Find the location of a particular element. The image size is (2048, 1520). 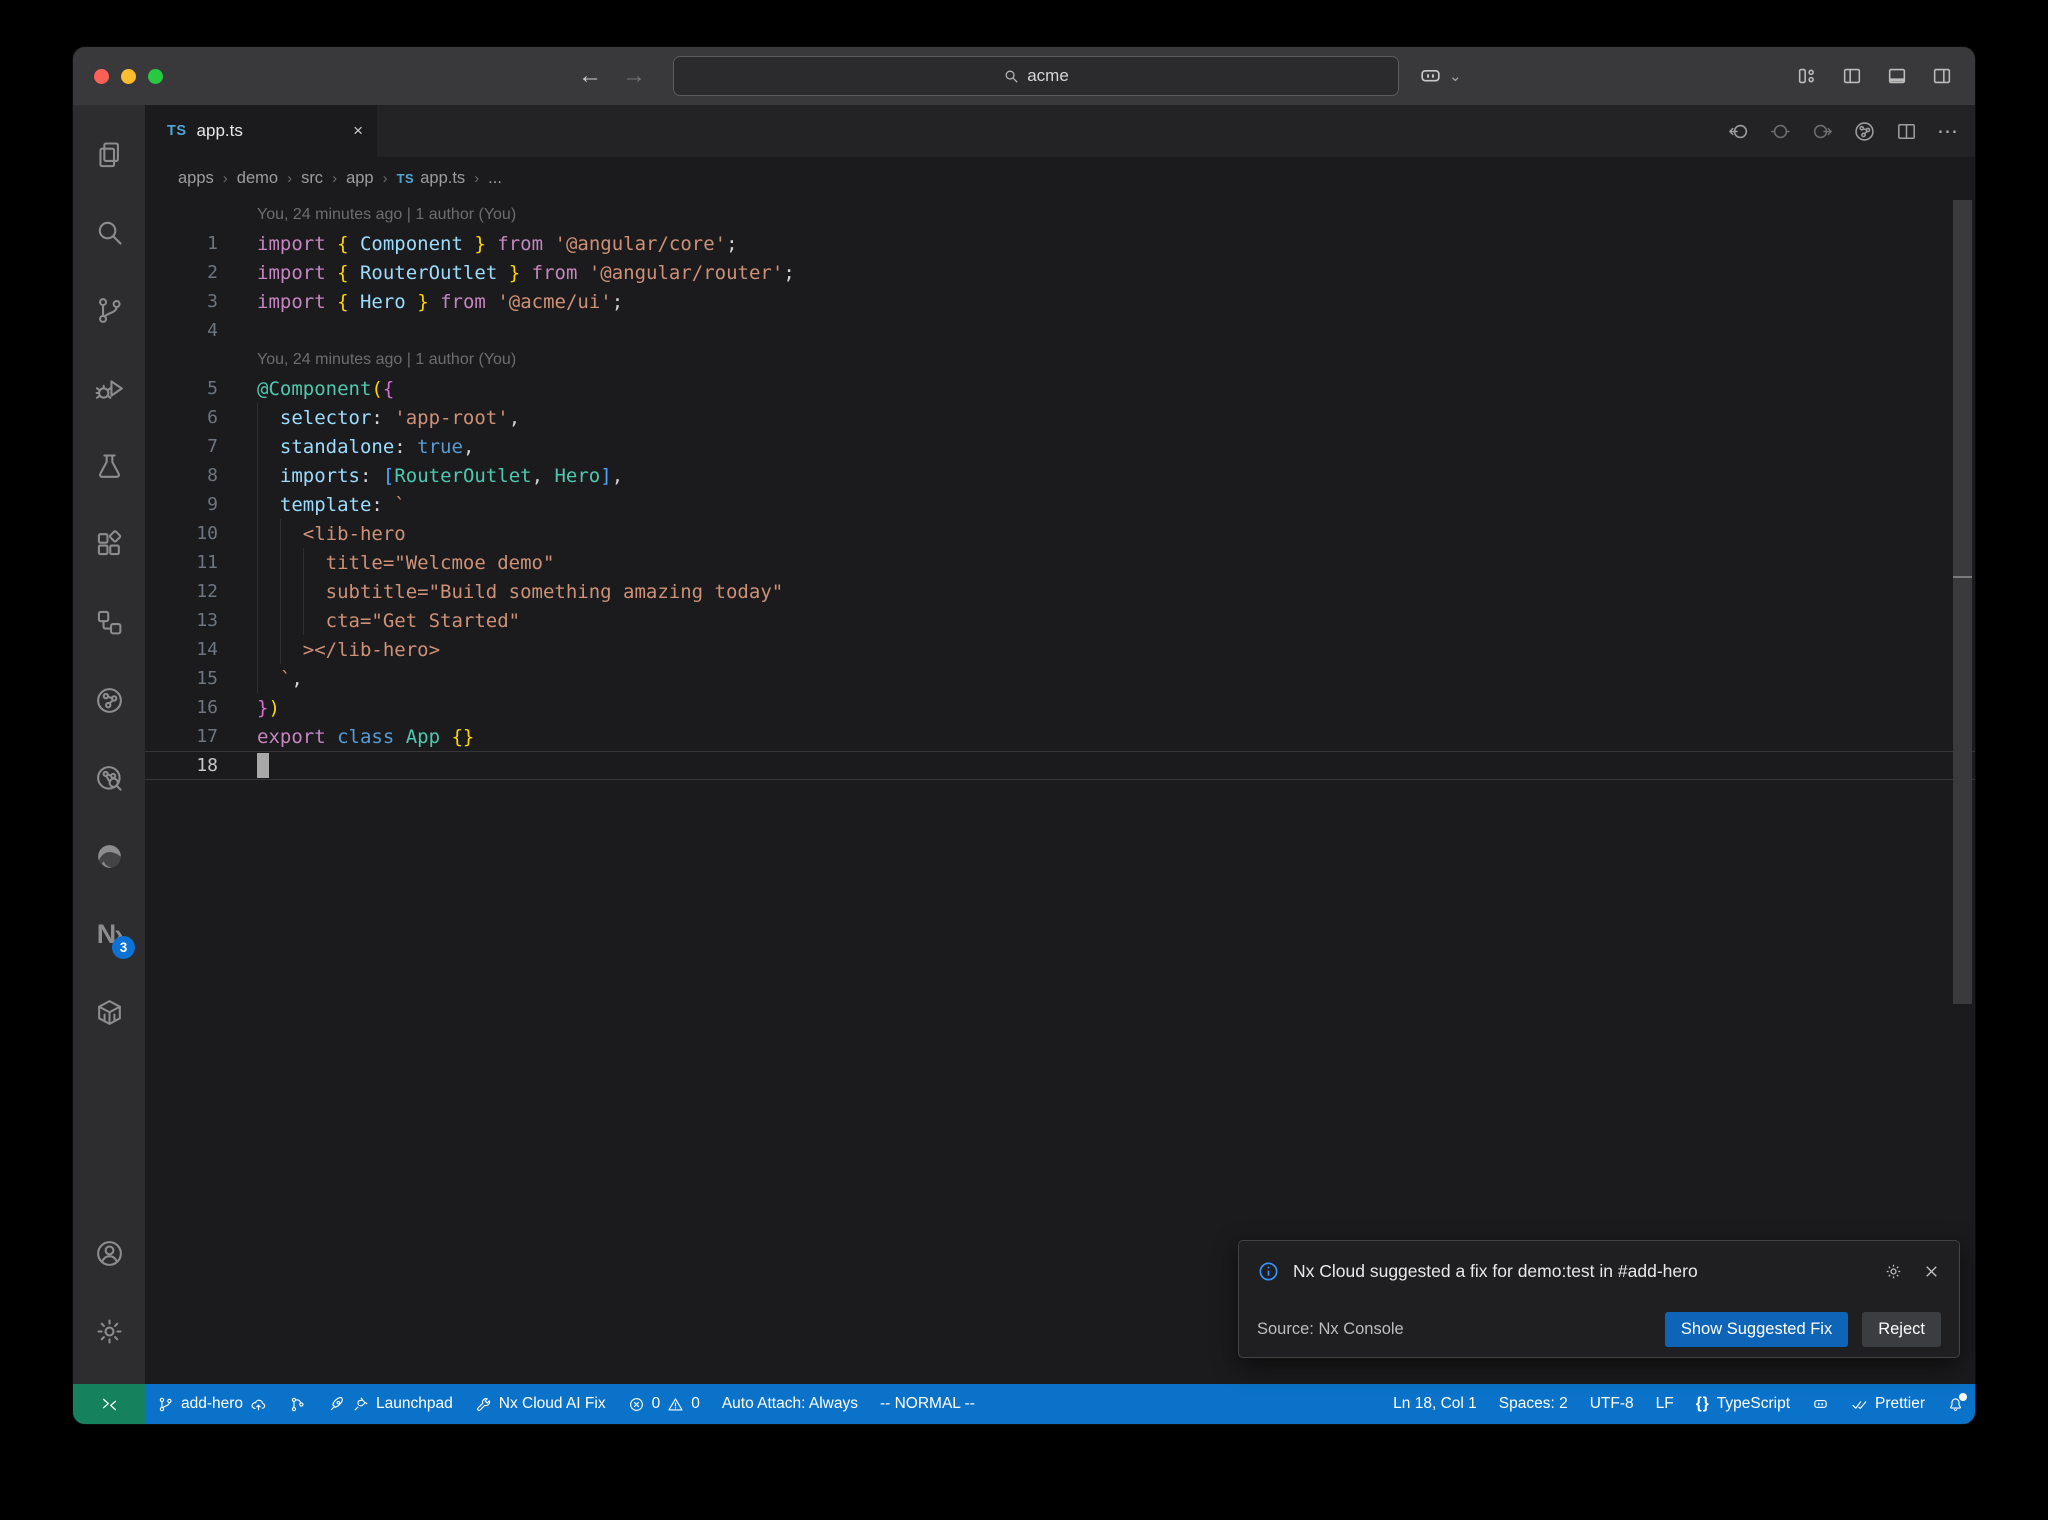

code-line-15: 15 `, is located at coordinates (1060, 678).